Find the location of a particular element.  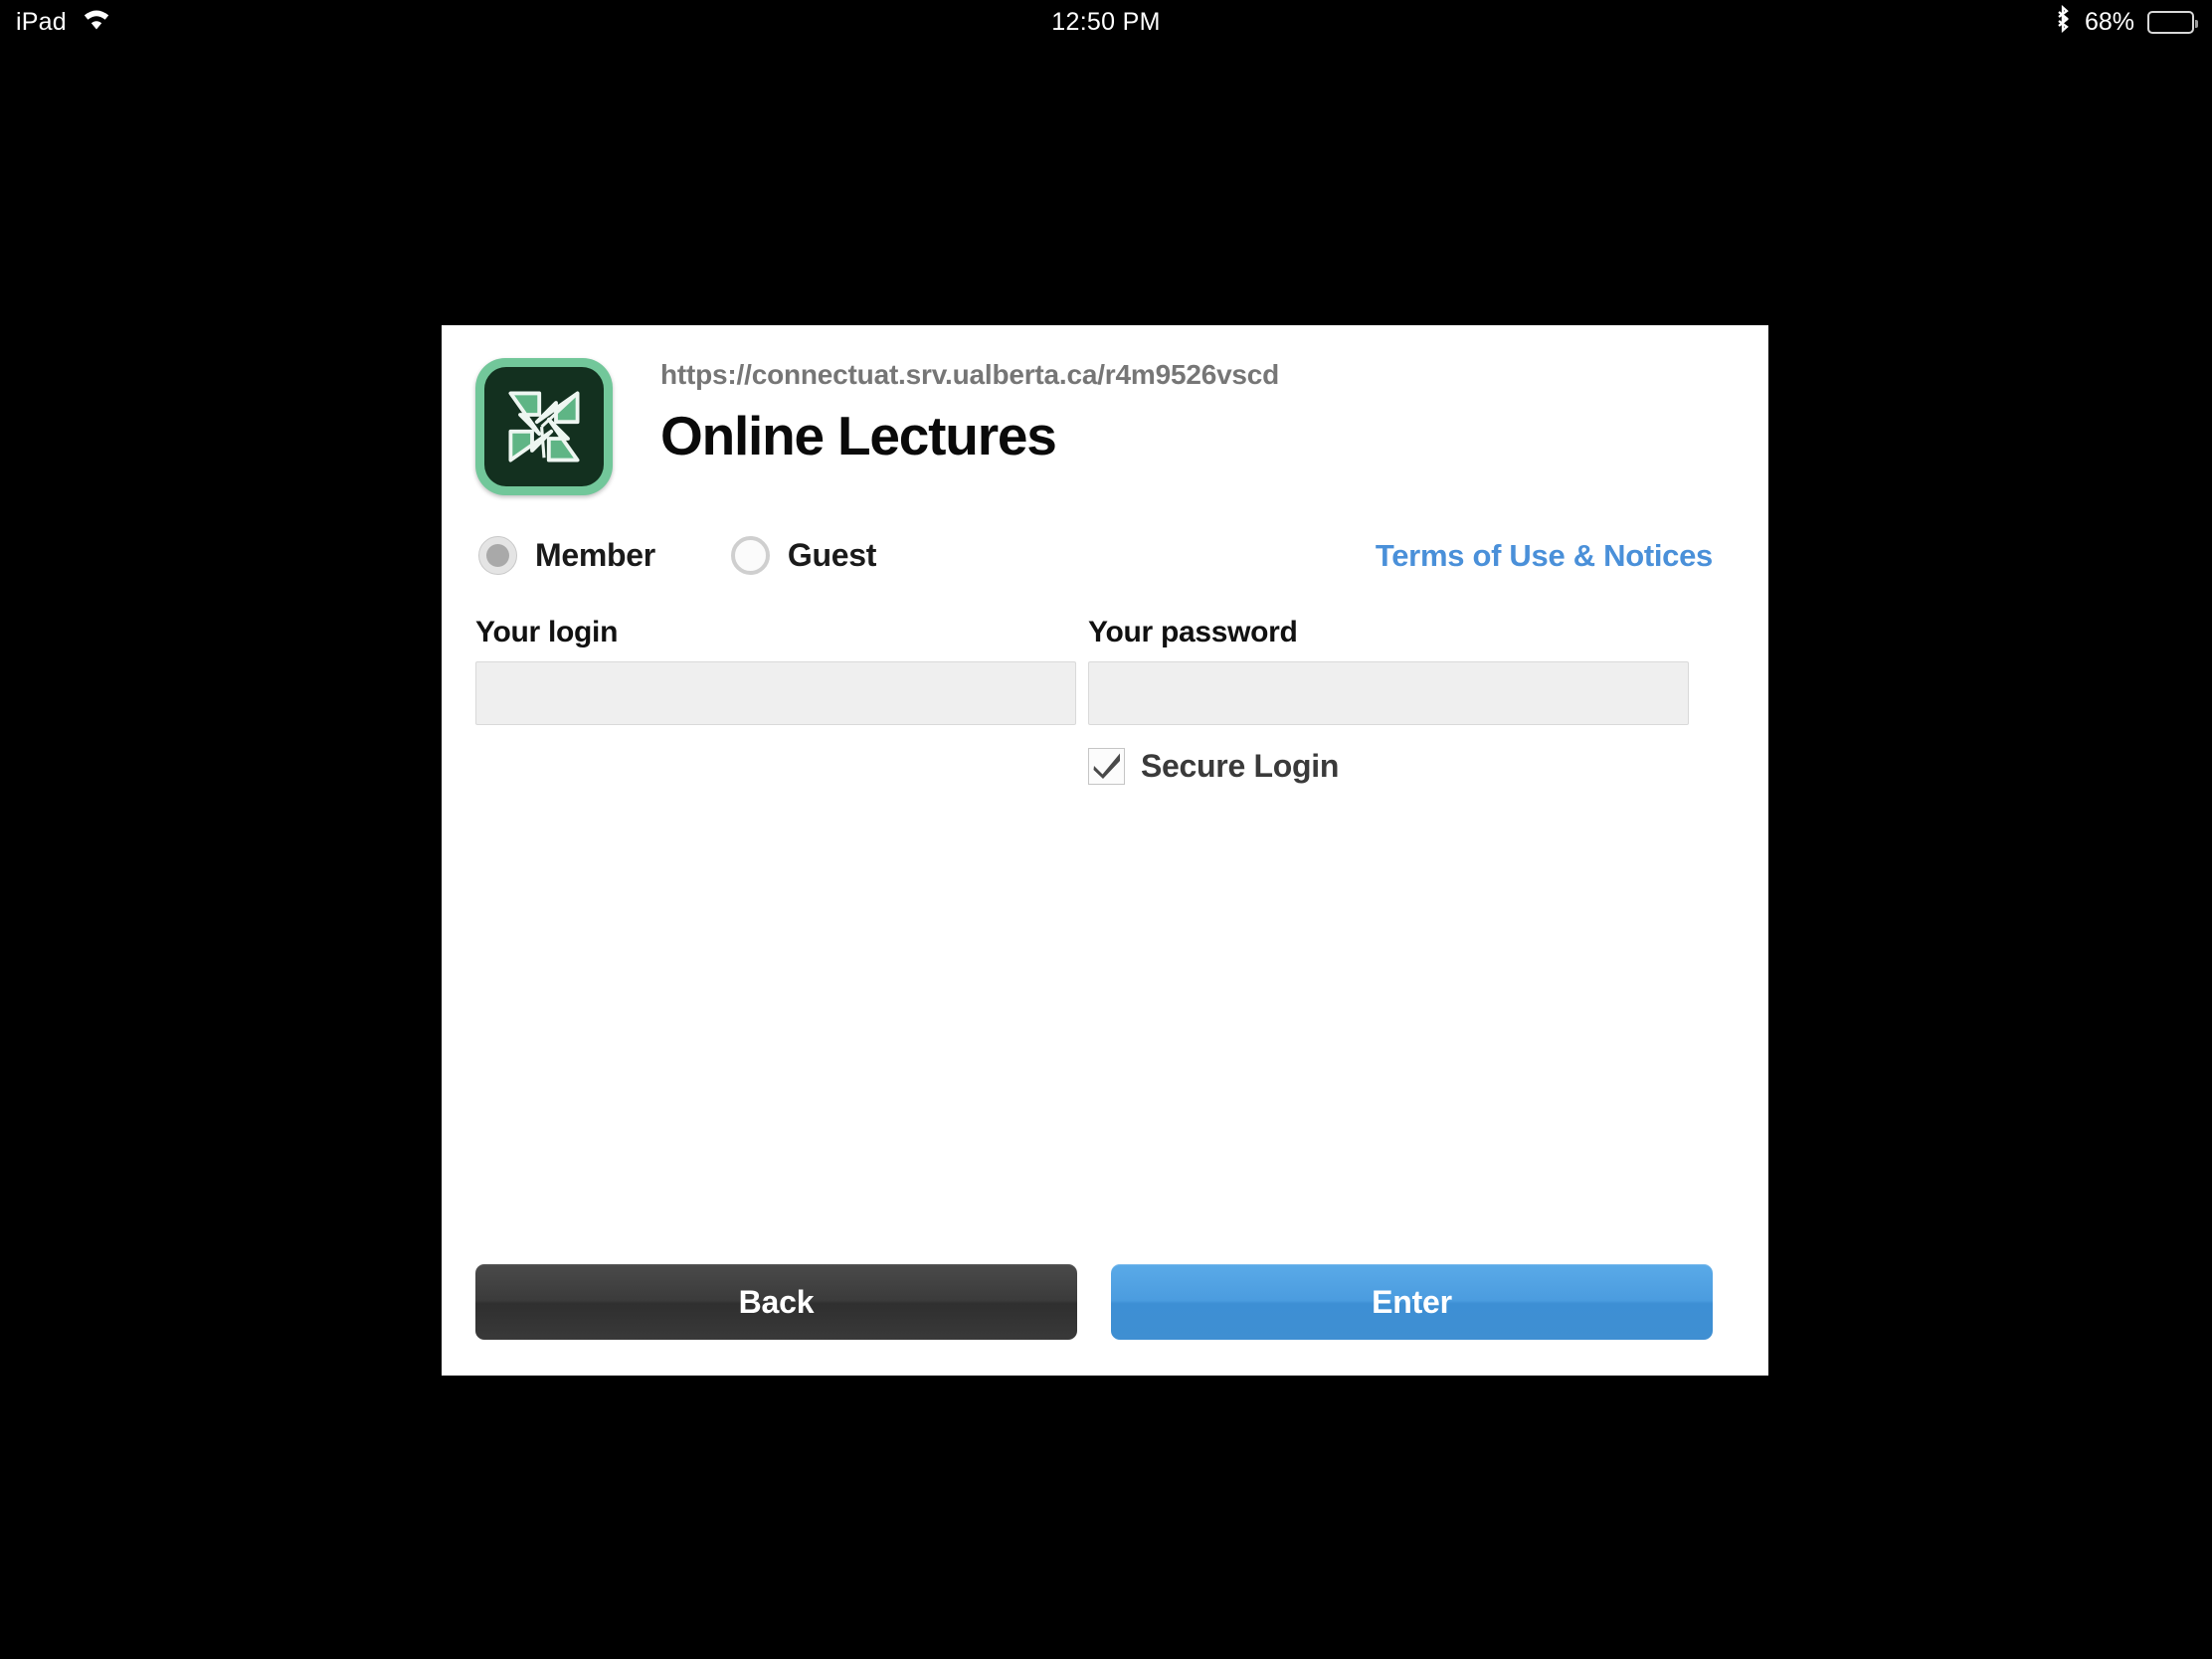

radio-option-member: Member is located at coordinates (566, 555).